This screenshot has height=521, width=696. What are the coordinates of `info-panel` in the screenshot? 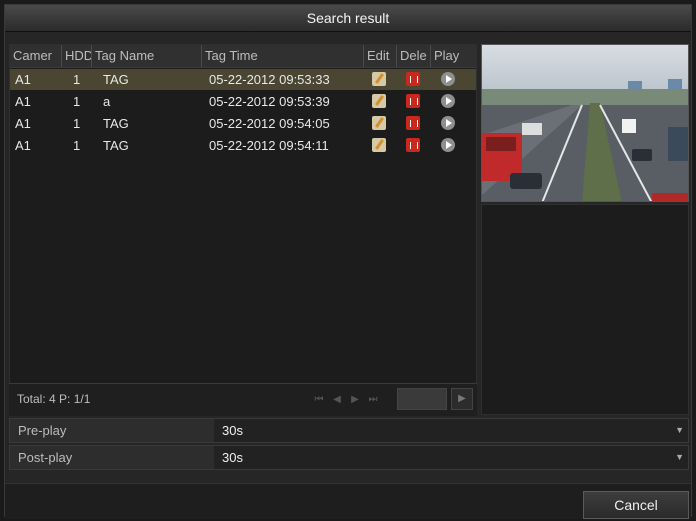 It's located at (585, 309).